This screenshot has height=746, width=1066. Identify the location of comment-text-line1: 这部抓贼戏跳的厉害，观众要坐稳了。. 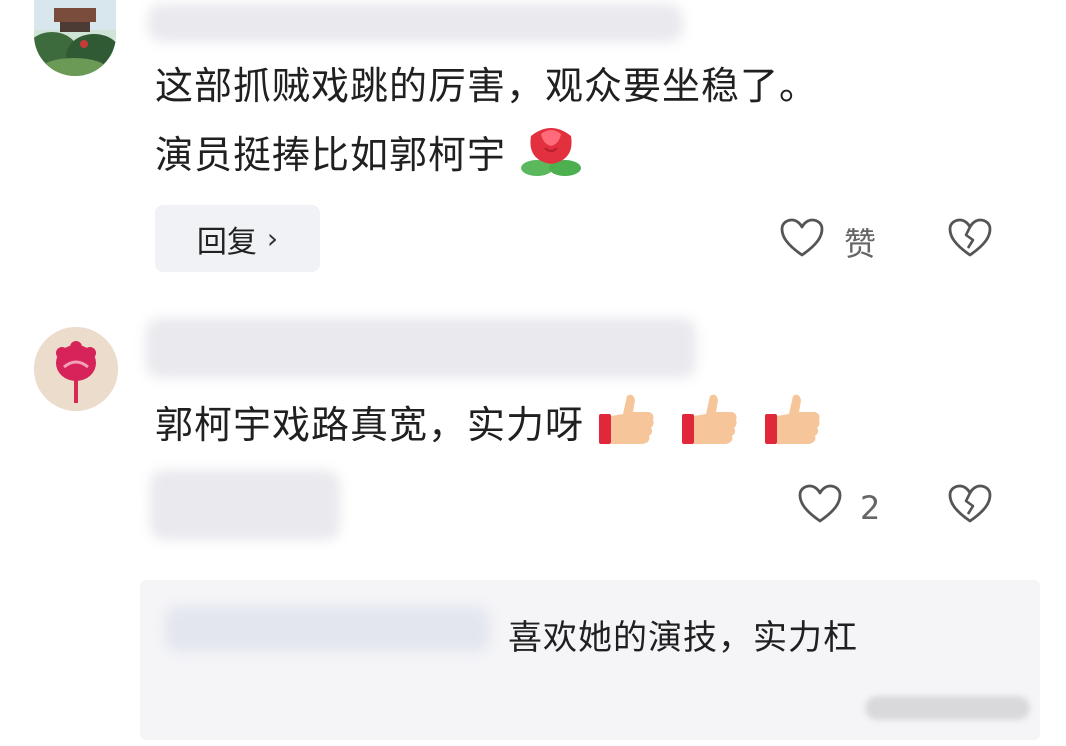
(487, 86).